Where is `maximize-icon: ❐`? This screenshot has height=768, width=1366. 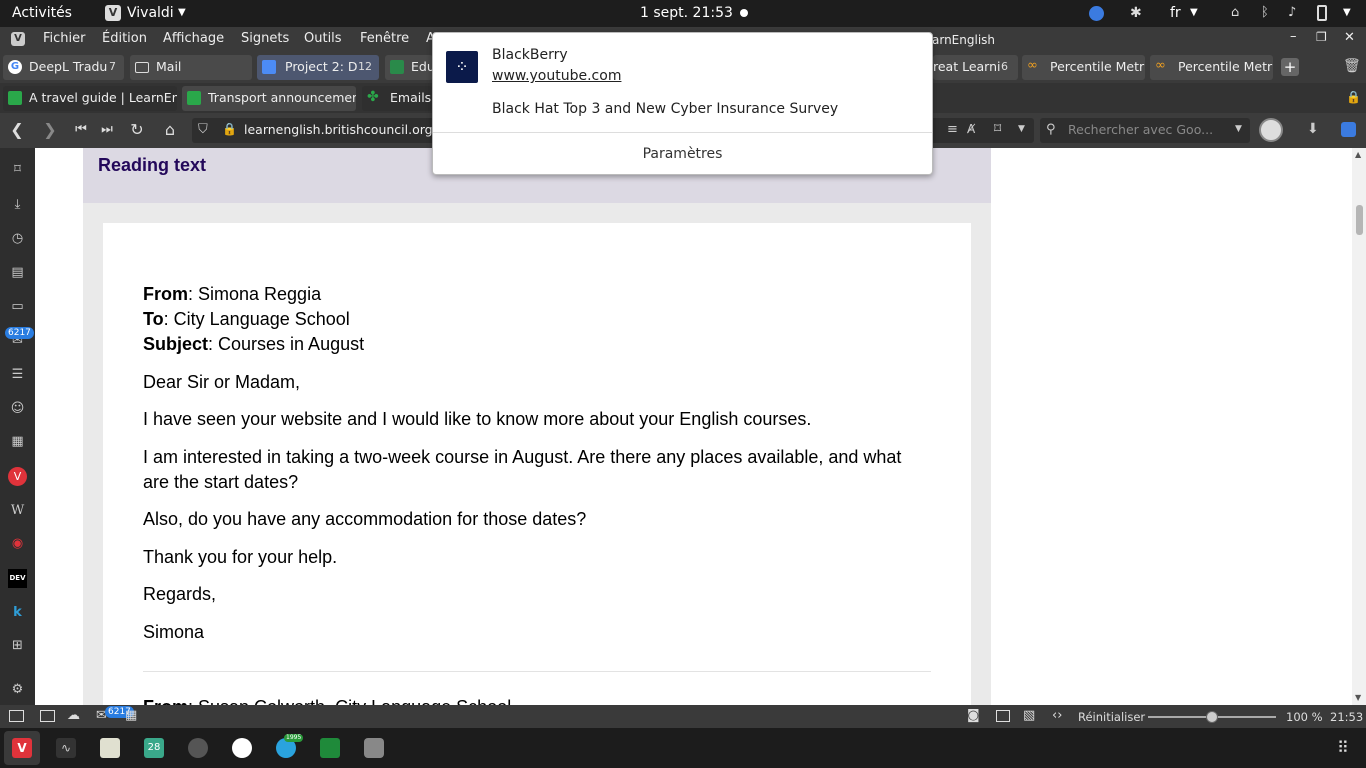
maximize-icon: ❐ is located at coordinates (1321, 37).